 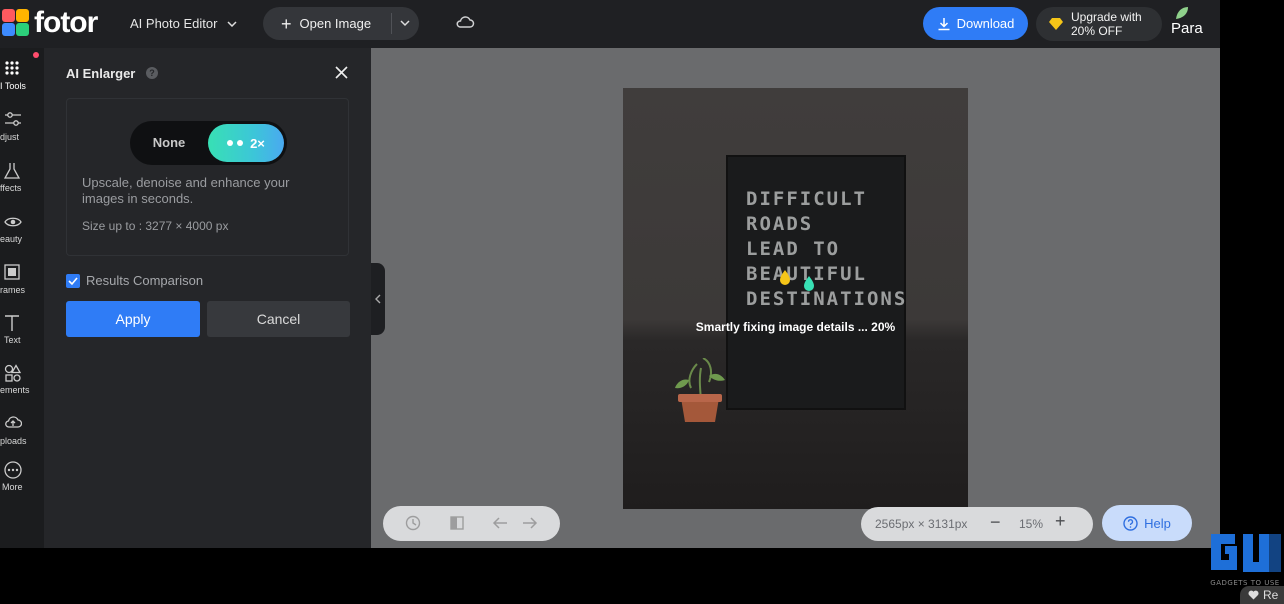 I want to click on scale-toggle: None 2×, so click(x=208, y=143).